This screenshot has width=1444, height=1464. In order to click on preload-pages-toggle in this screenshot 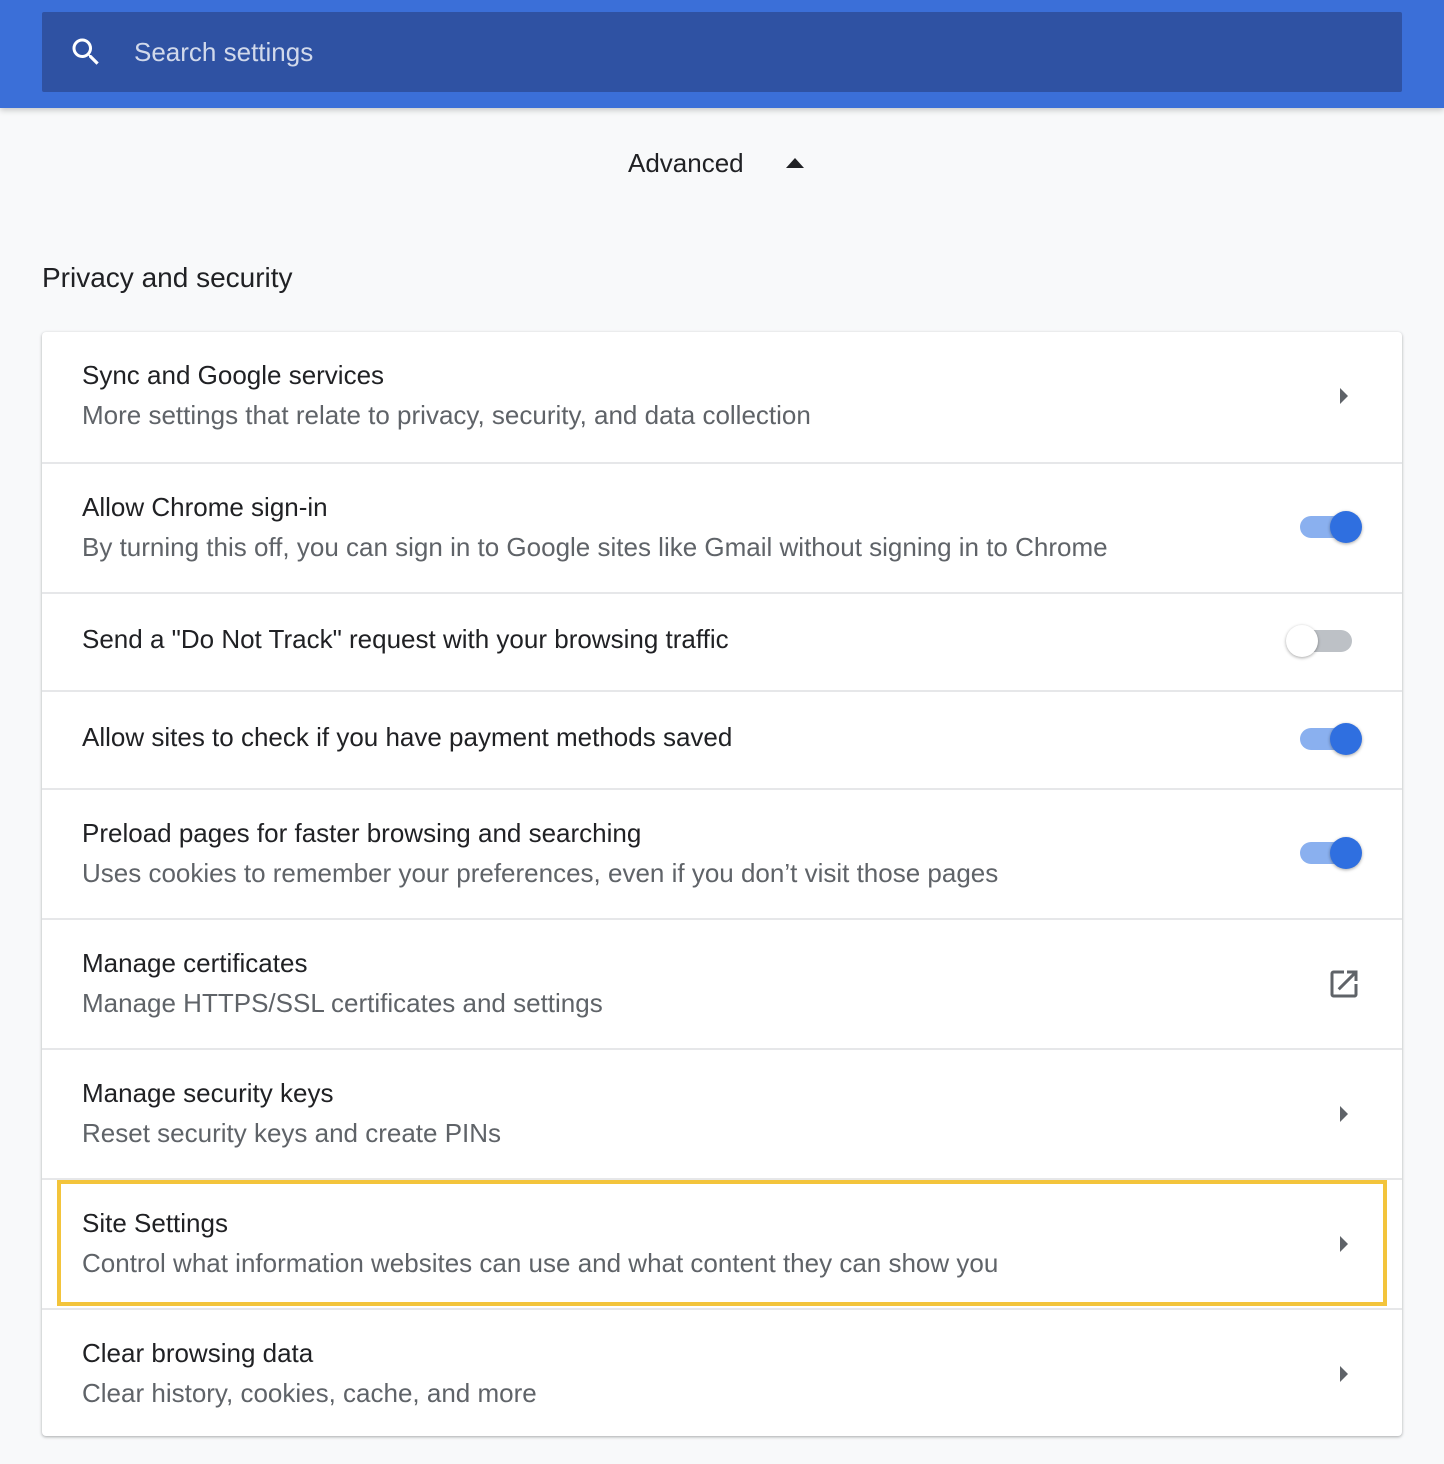, I will do `click(1331, 853)`.